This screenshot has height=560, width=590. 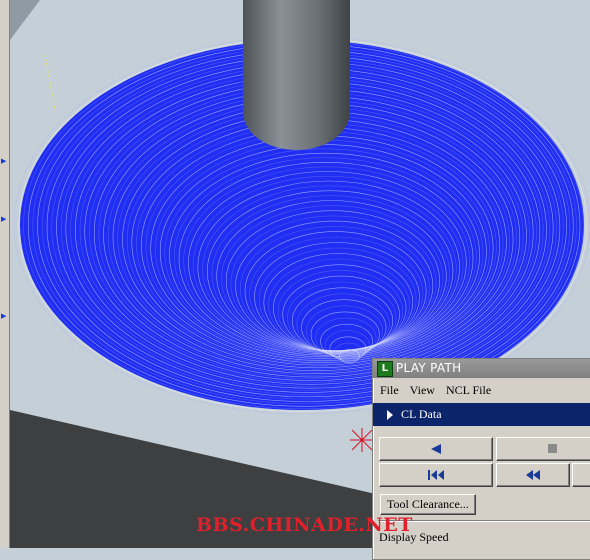 What do you see at coordinates (421, 414) in the screenshot?
I see `cl-data-label: CL Data` at bounding box center [421, 414].